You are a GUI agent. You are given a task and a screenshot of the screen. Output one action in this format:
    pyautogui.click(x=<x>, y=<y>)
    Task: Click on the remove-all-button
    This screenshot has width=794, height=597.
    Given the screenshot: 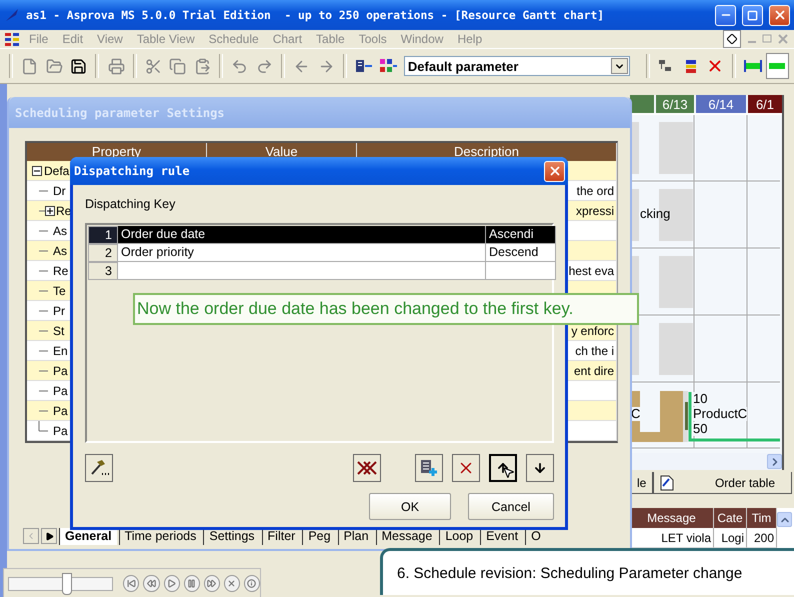 What is the action you would take?
    pyautogui.click(x=367, y=468)
    